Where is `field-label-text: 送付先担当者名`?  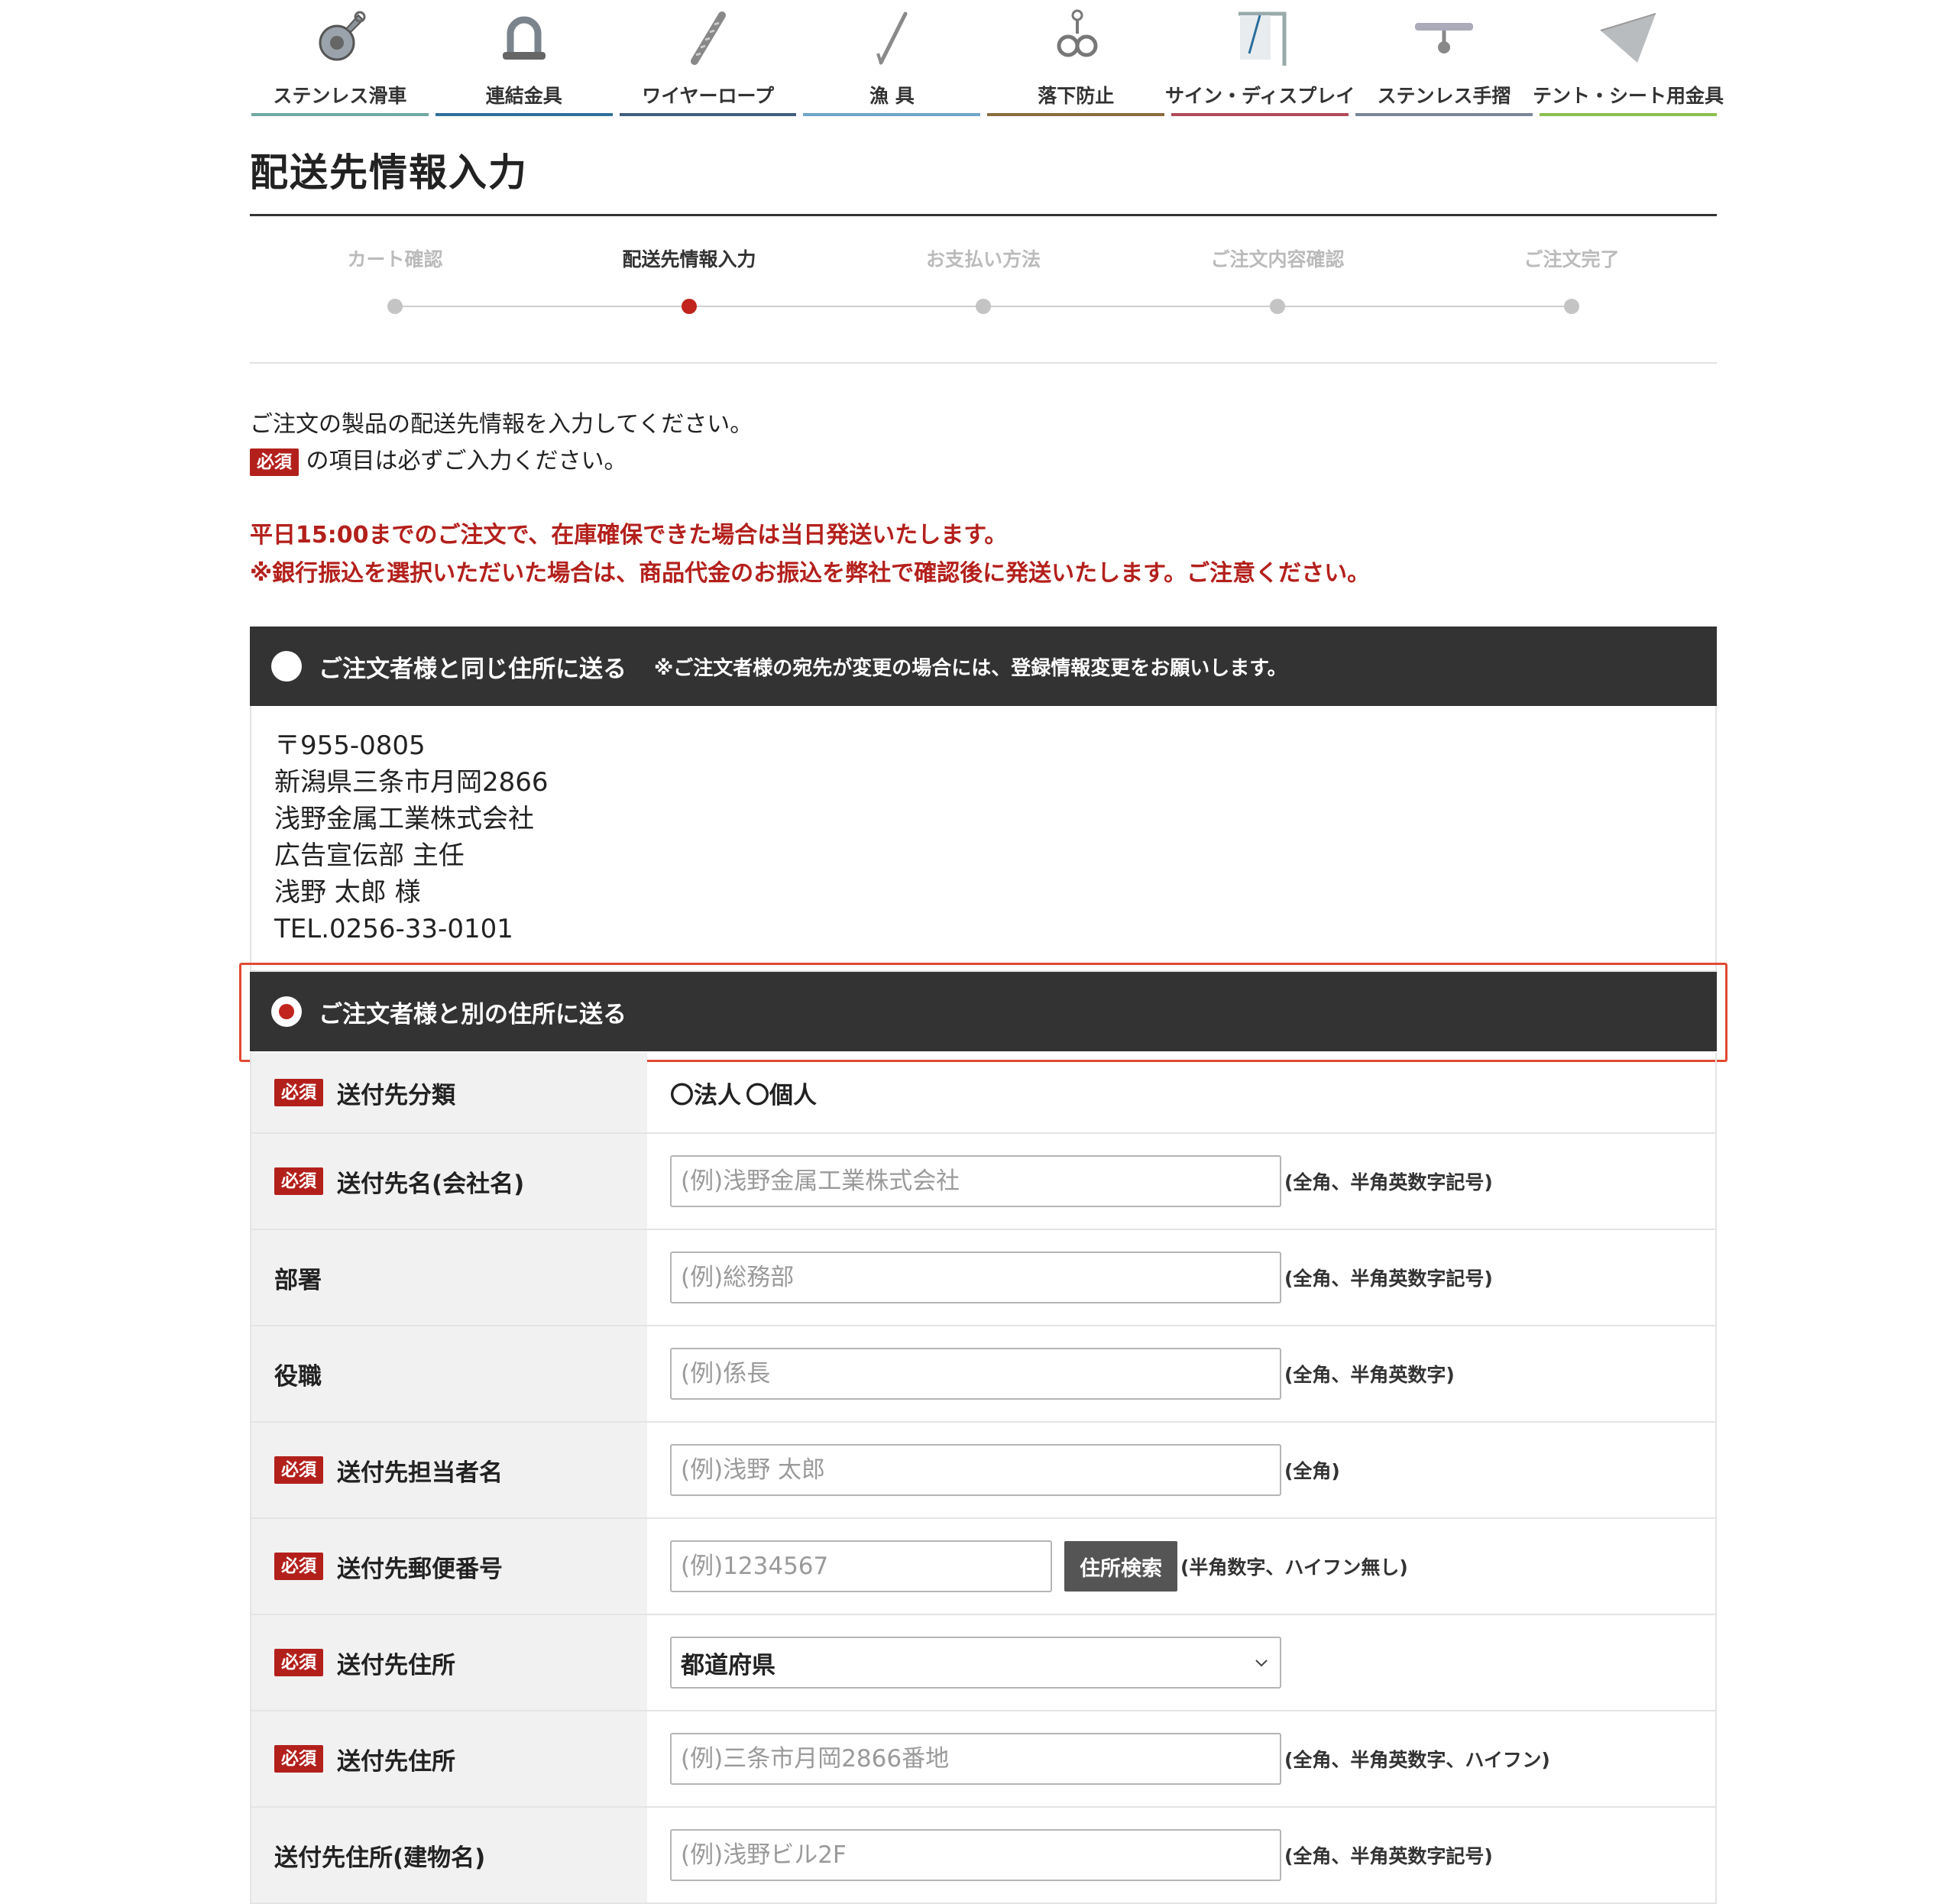 field-label-text: 送付先担当者名 is located at coordinates (420, 1473).